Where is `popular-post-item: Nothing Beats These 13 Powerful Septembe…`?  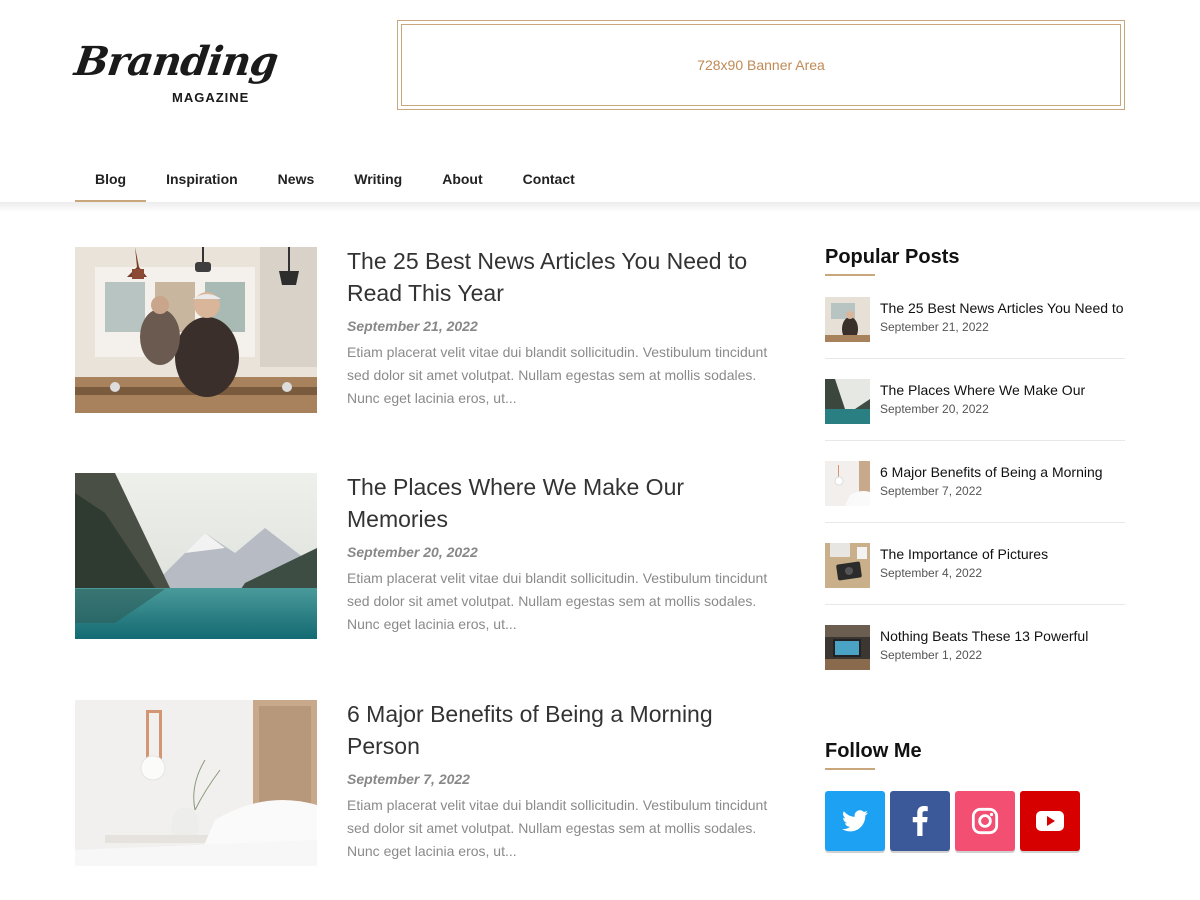 popular-post-item: Nothing Beats These 13 Powerful Septembe… is located at coordinates (975, 648).